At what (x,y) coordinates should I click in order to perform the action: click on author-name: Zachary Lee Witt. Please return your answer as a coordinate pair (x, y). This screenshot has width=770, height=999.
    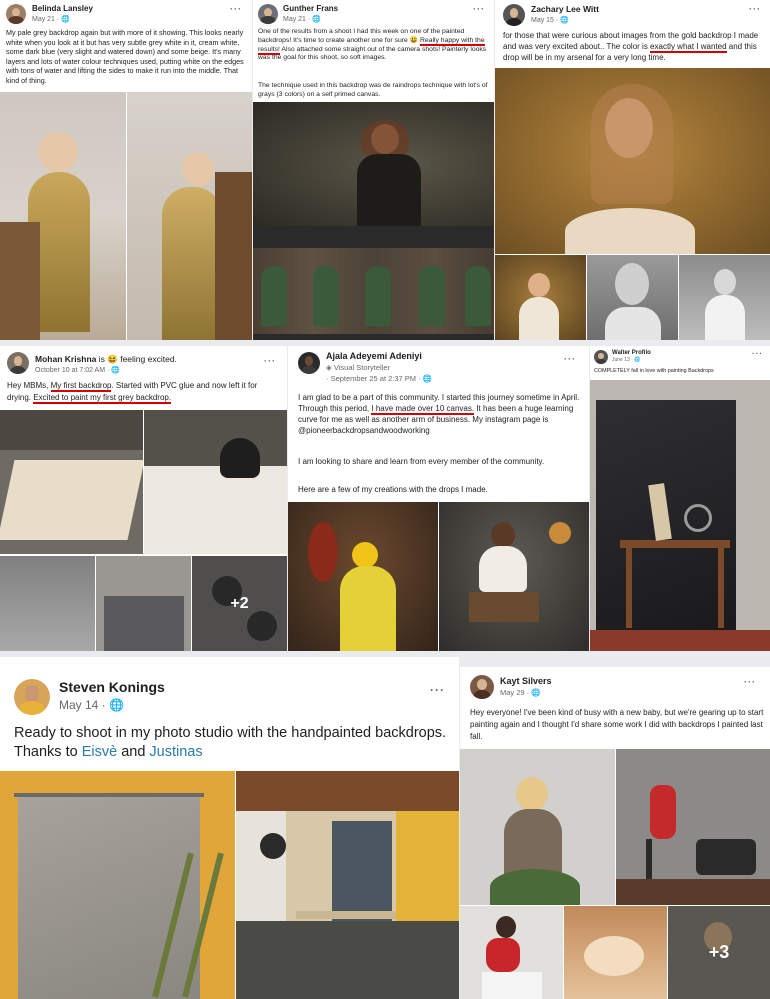
    Looking at the image, I should click on (565, 9).